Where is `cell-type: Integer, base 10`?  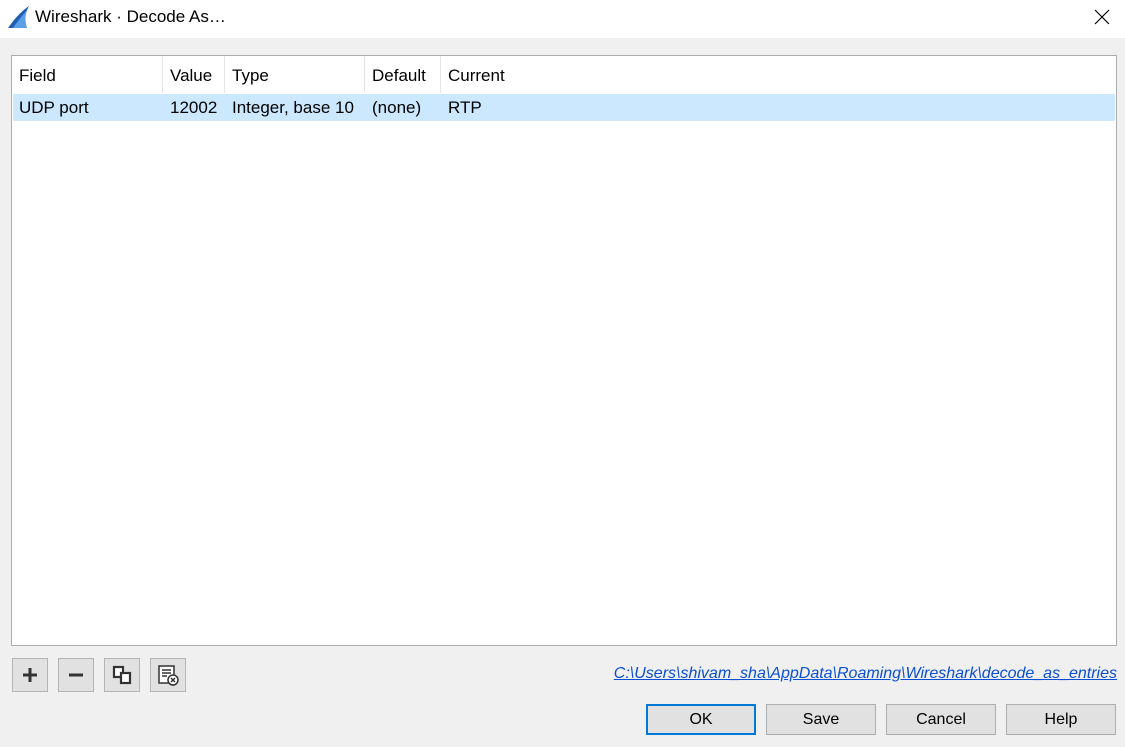
cell-type: Integer, base 10 is located at coordinates (293, 107).